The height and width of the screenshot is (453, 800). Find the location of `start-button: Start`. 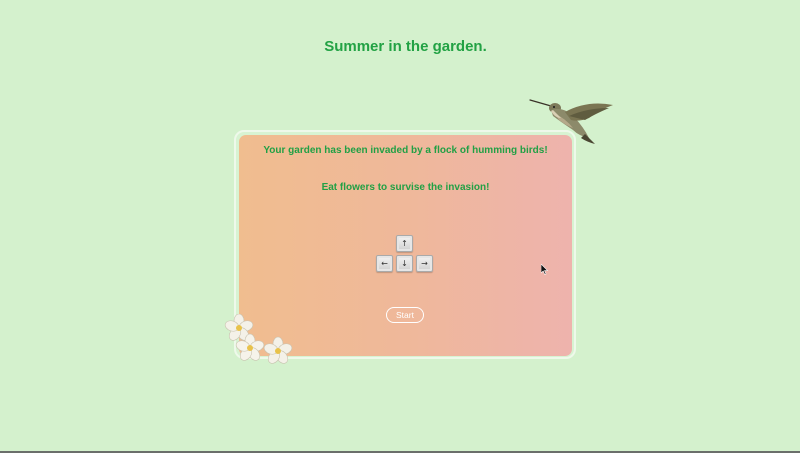

start-button: Start is located at coordinates (405, 315).